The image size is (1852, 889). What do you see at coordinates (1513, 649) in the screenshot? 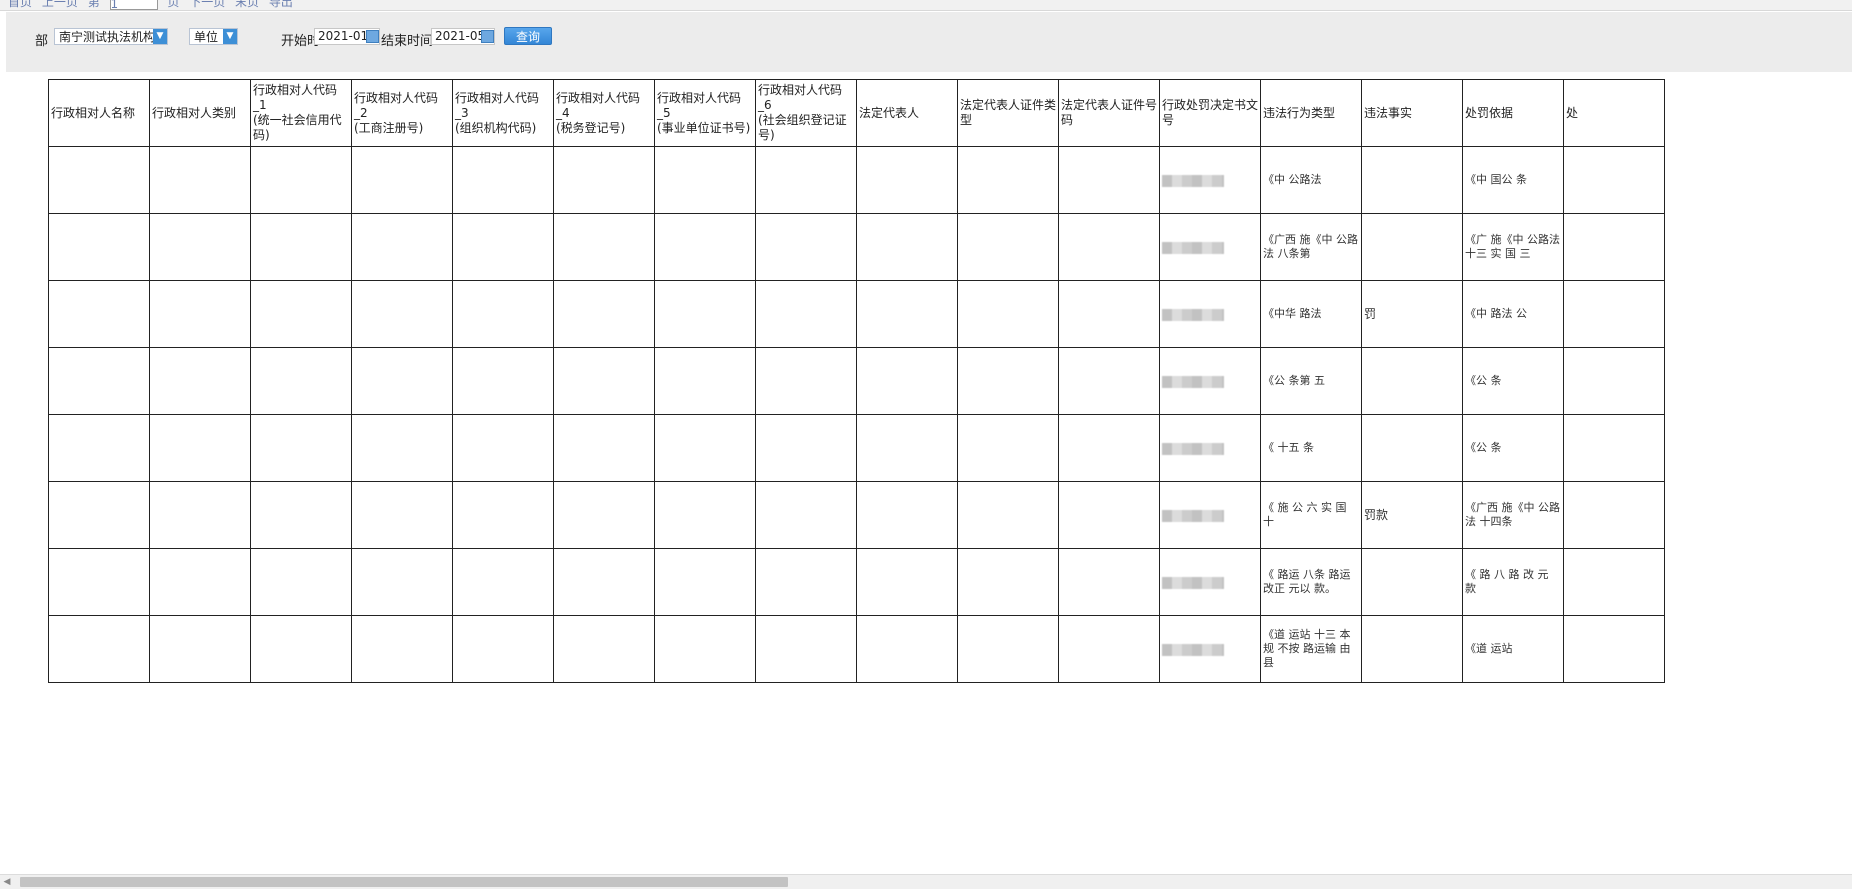
I see `table-cell: 《道 运站` at bounding box center [1513, 649].